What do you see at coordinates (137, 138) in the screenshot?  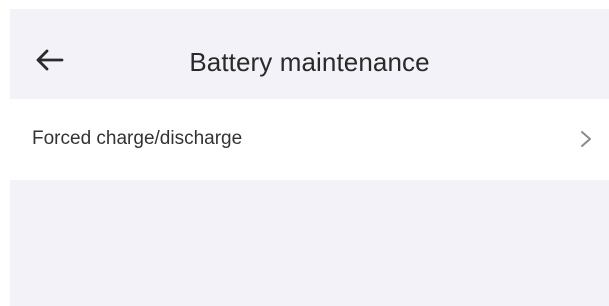 I see `list-item-label: Forced charge/discharge` at bounding box center [137, 138].